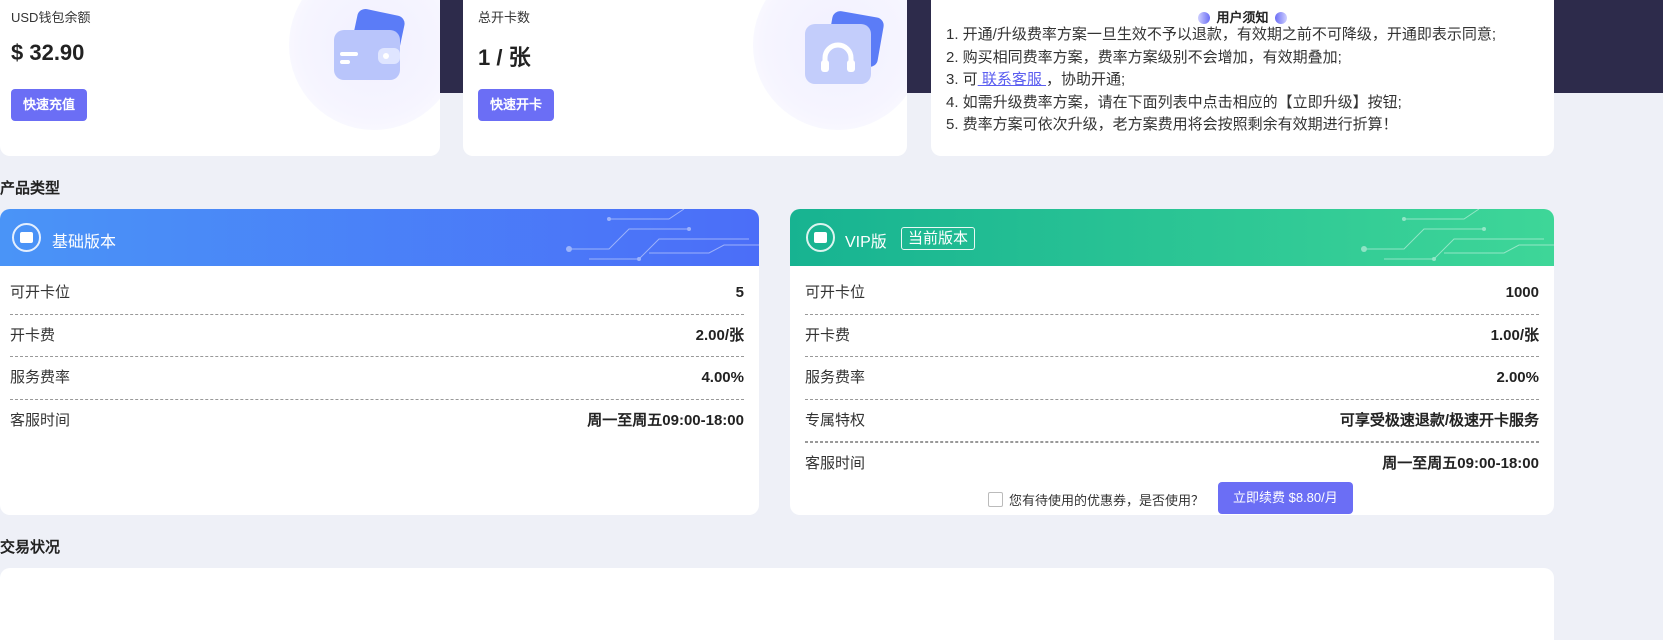 The width and height of the screenshot is (1663, 640). What do you see at coordinates (504, 17) in the screenshot?
I see `total-cards-label: 总开卡数` at bounding box center [504, 17].